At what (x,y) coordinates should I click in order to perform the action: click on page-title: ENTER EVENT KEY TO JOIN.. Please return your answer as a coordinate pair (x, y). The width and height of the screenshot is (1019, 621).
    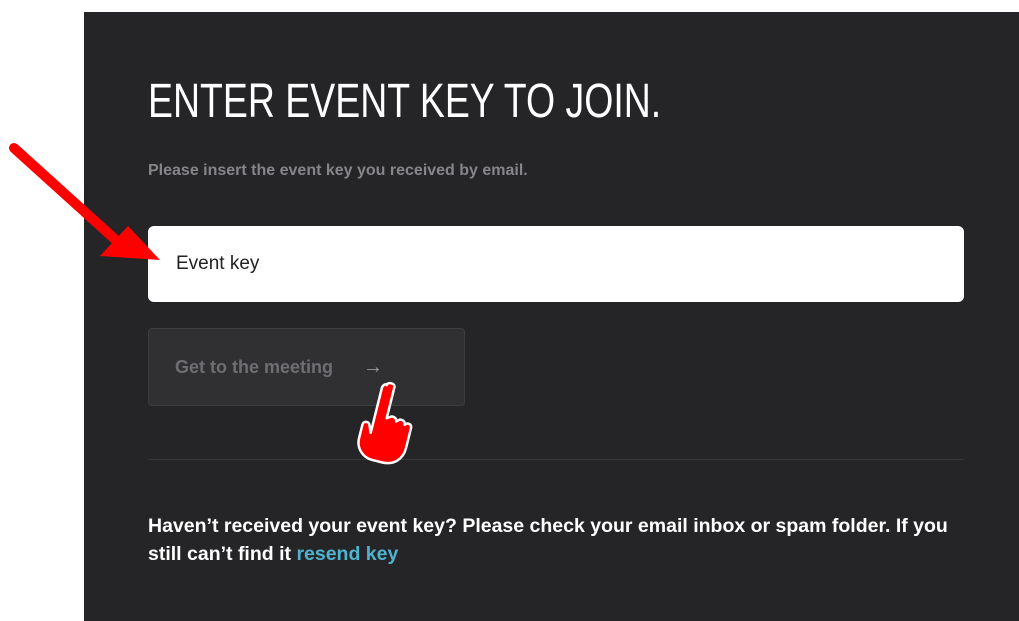
    Looking at the image, I should click on (405, 101).